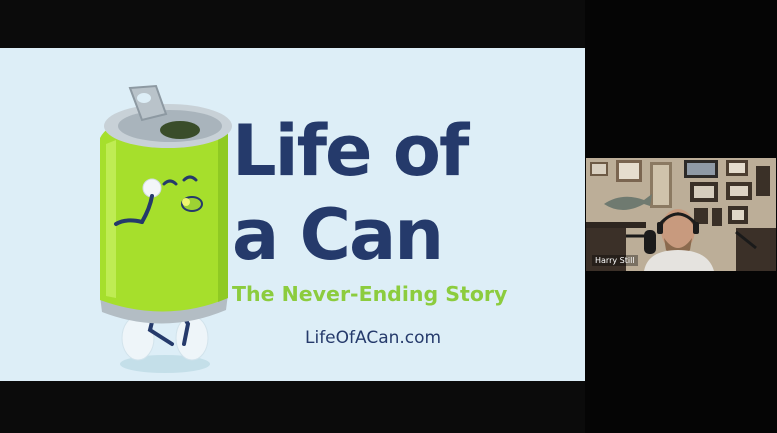 The image size is (777, 433). I want to click on participant-video-tile: Harry Still, so click(681, 214).